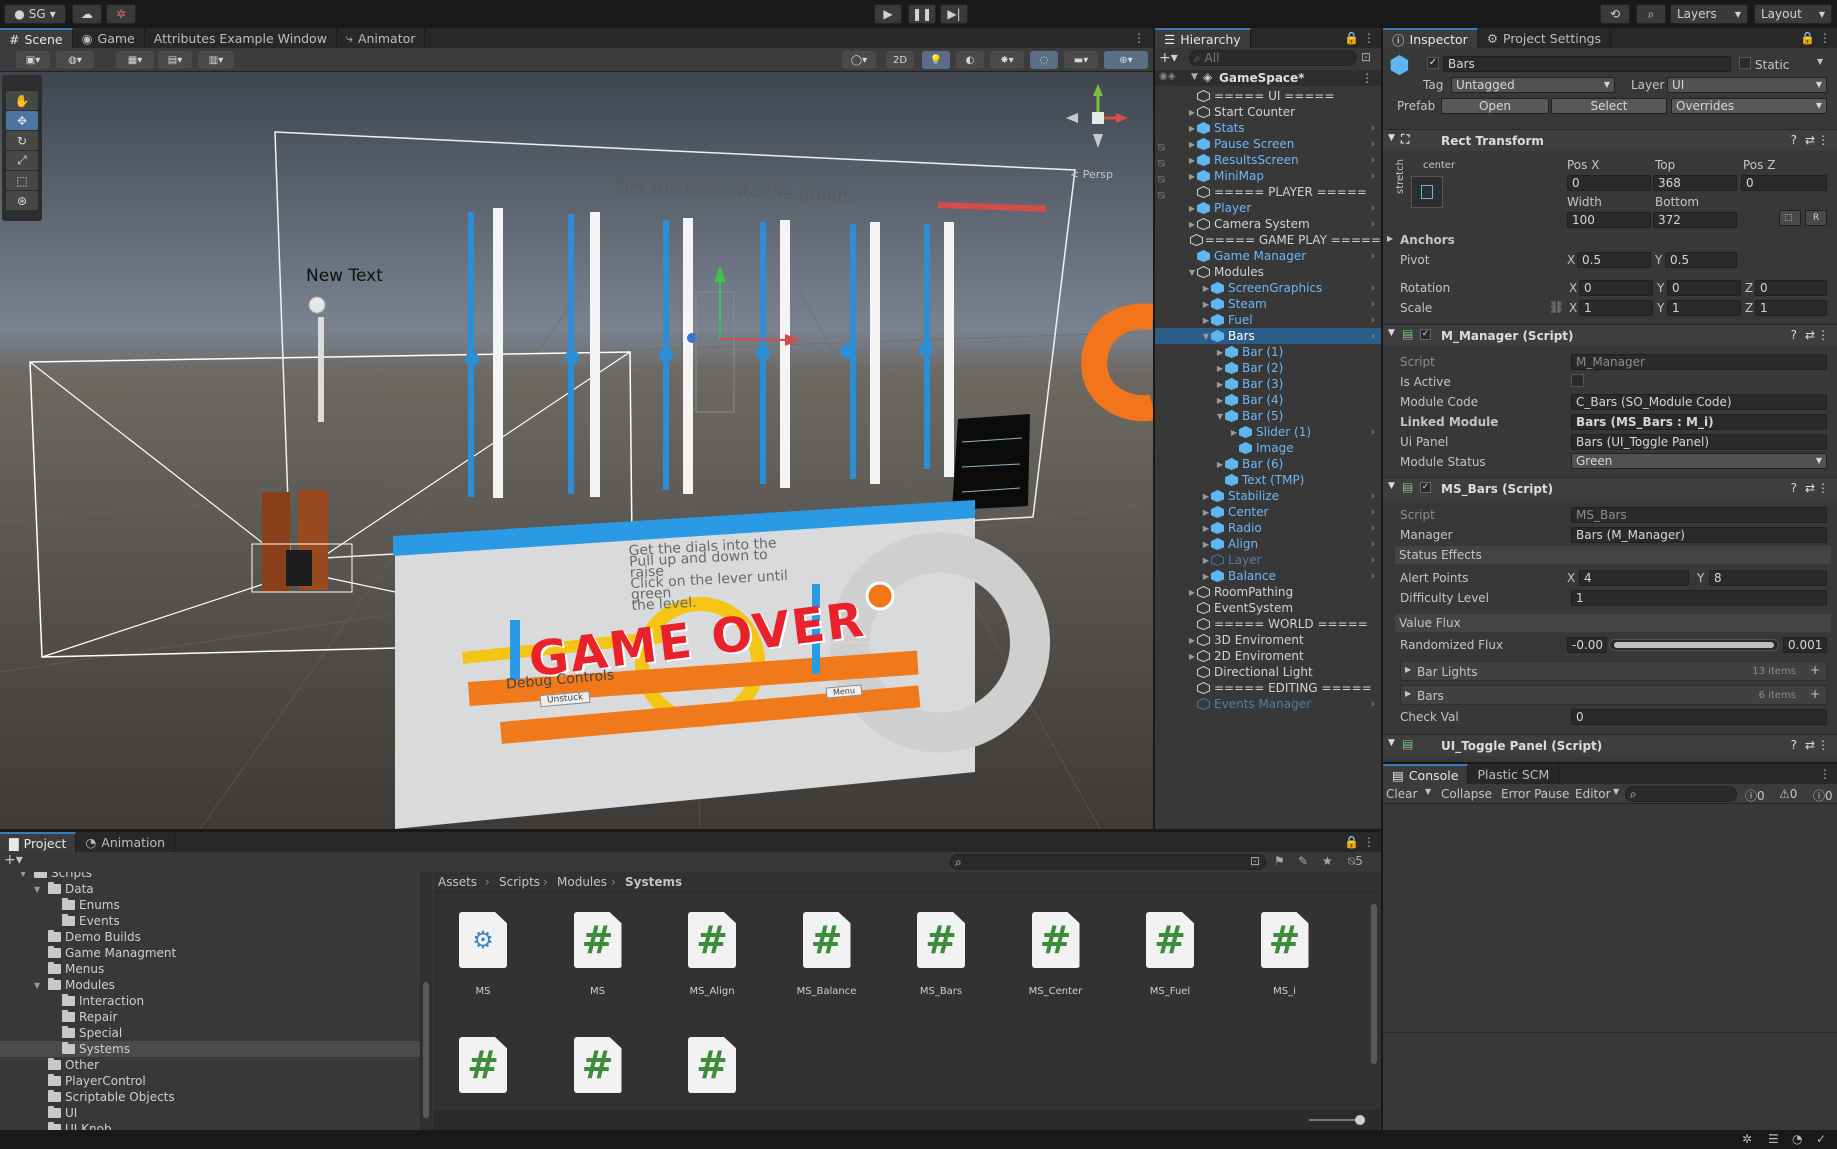  I want to click on lighting-toggle: 💡, so click(936, 60).